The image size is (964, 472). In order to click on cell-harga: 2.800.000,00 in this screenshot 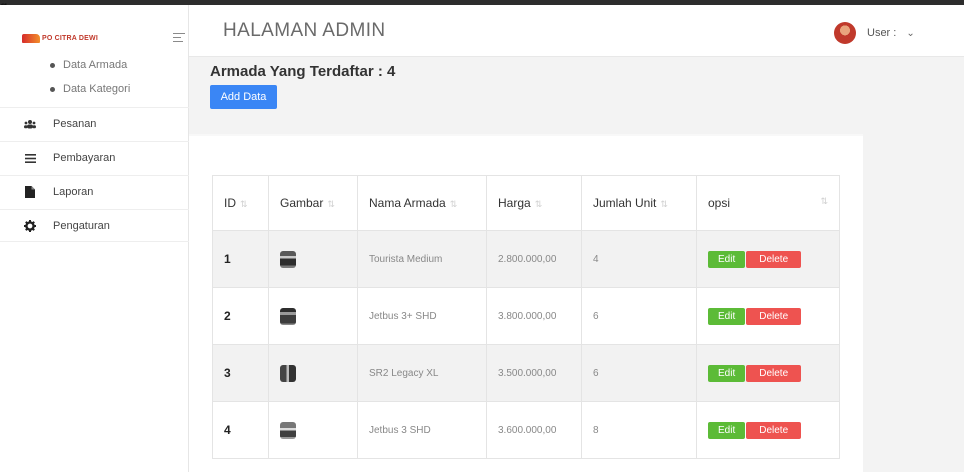, I will do `click(534, 259)`.